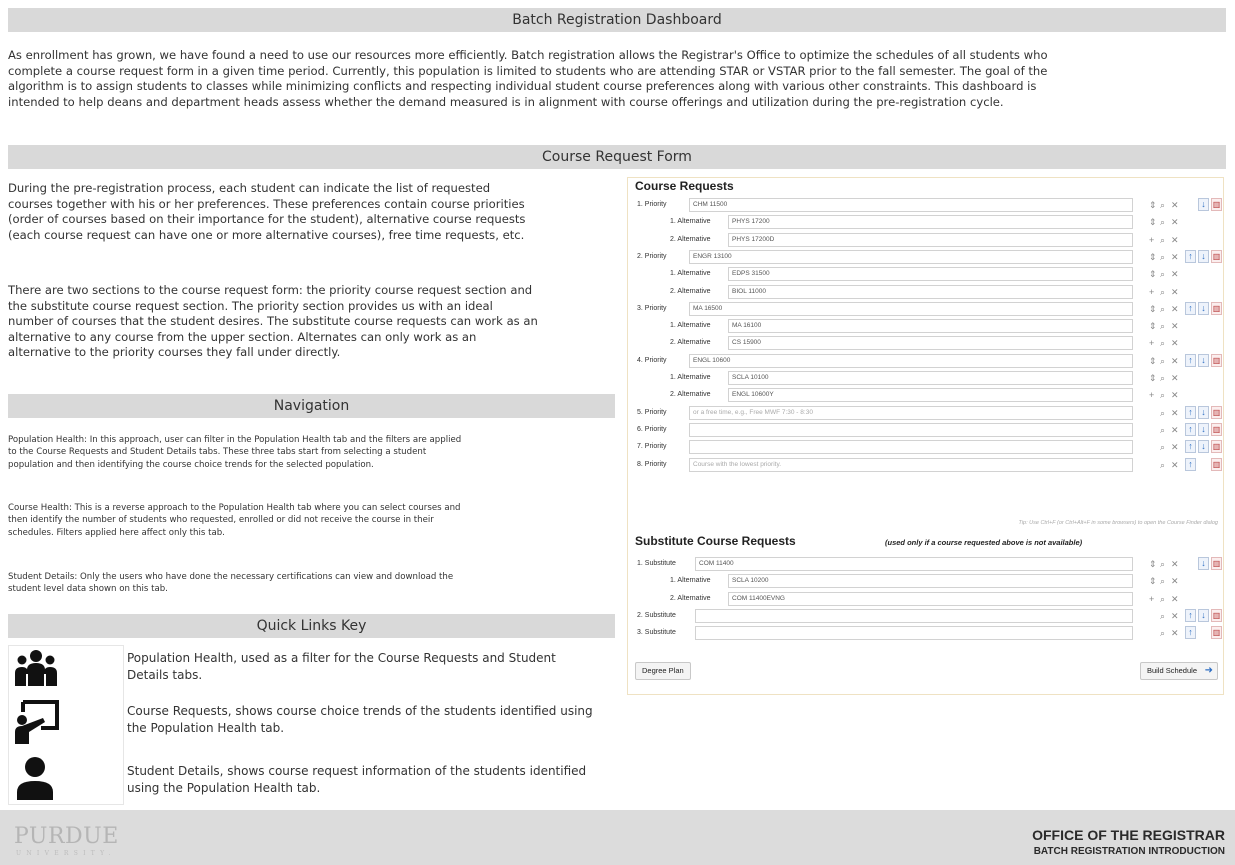  What do you see at coordinates (930, 239) in the screenshot?
I see `alternative-course-input: PHYS 17200D` at bounding box center [930, 239].